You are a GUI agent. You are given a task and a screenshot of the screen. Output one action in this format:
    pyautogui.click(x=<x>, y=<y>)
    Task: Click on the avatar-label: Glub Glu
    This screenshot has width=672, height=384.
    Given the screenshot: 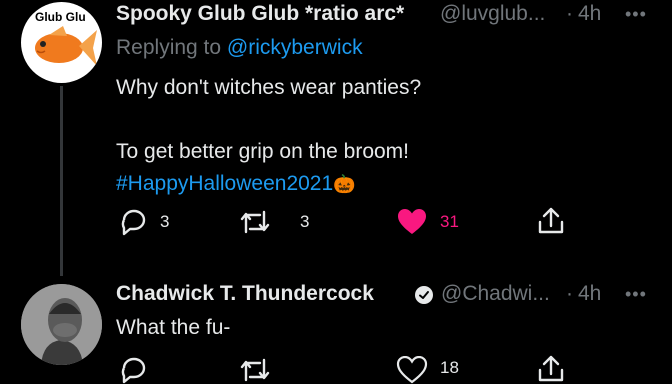 What is the action you would take?
    pyautogui.click(x=60, y=17)
    